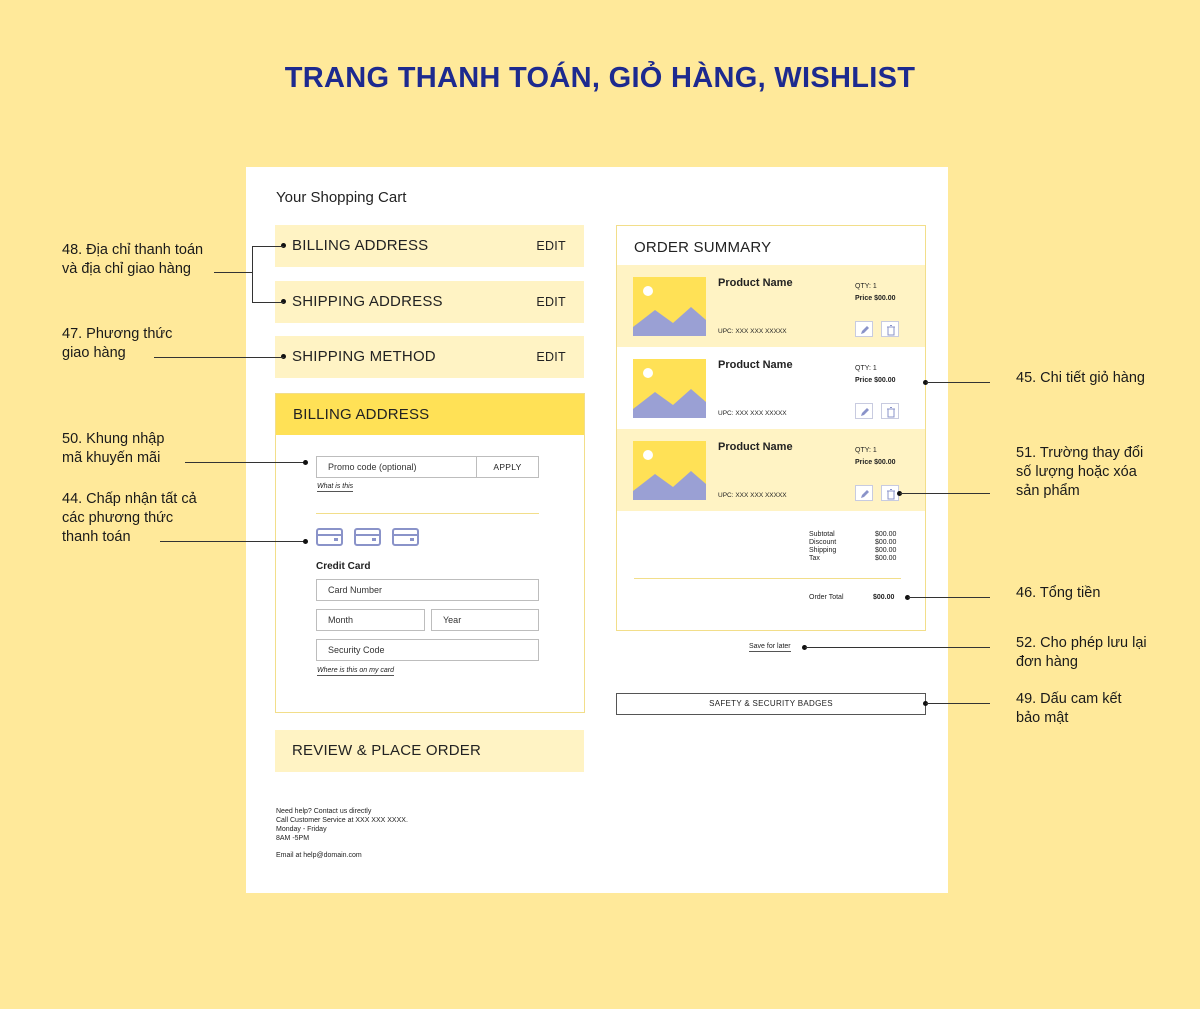 The width and height of the screenshot is (1200, 1009). I want to click on year-input: Year, so click(485, 620).